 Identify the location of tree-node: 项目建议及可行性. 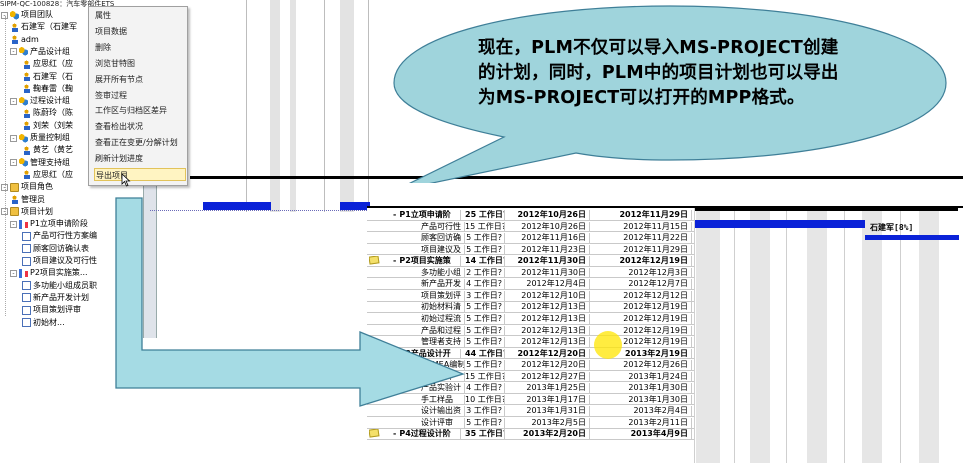
(59, 261).